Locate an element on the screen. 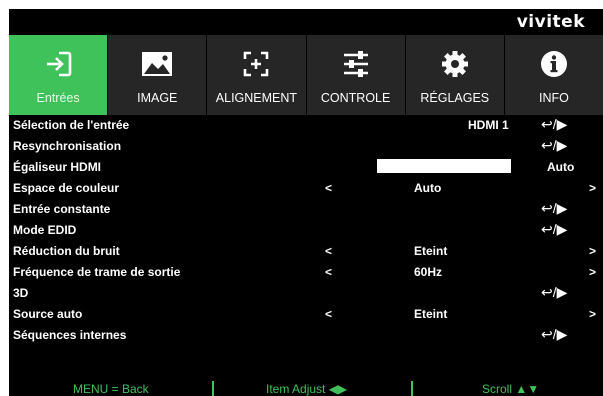 Image resolution: width=603 pixels, height=396 pixels. menu-back-hint: MENU = Back is located at coordinates (111, 389).